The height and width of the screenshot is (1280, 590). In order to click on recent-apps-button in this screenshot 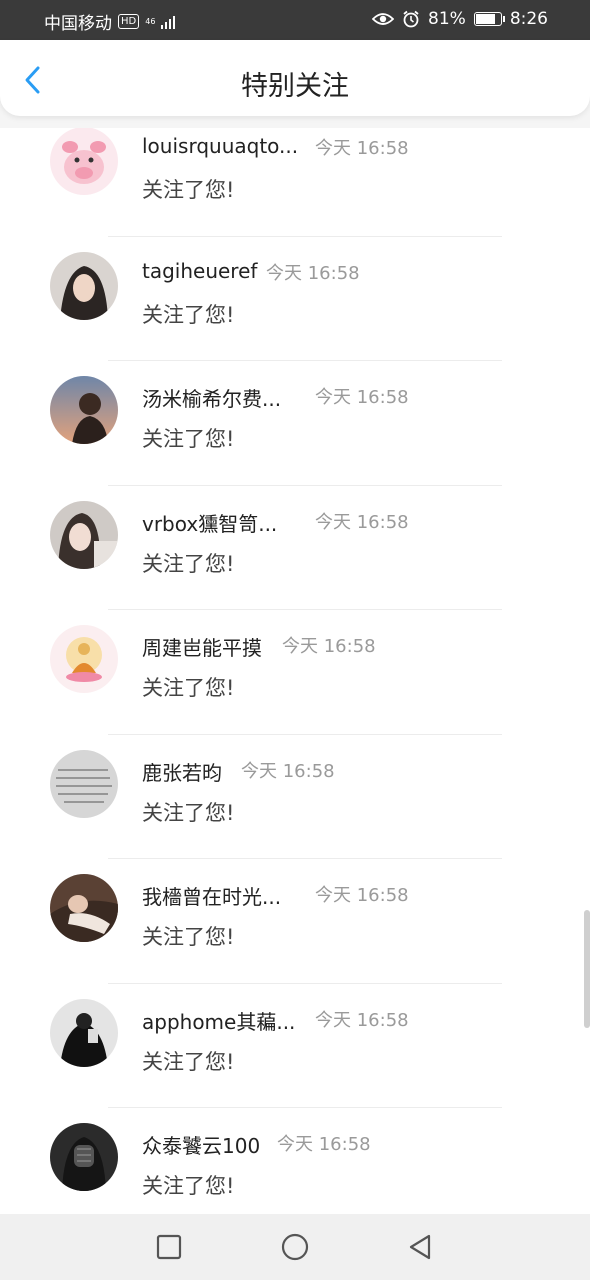, I will do `click(169, 1247)`.